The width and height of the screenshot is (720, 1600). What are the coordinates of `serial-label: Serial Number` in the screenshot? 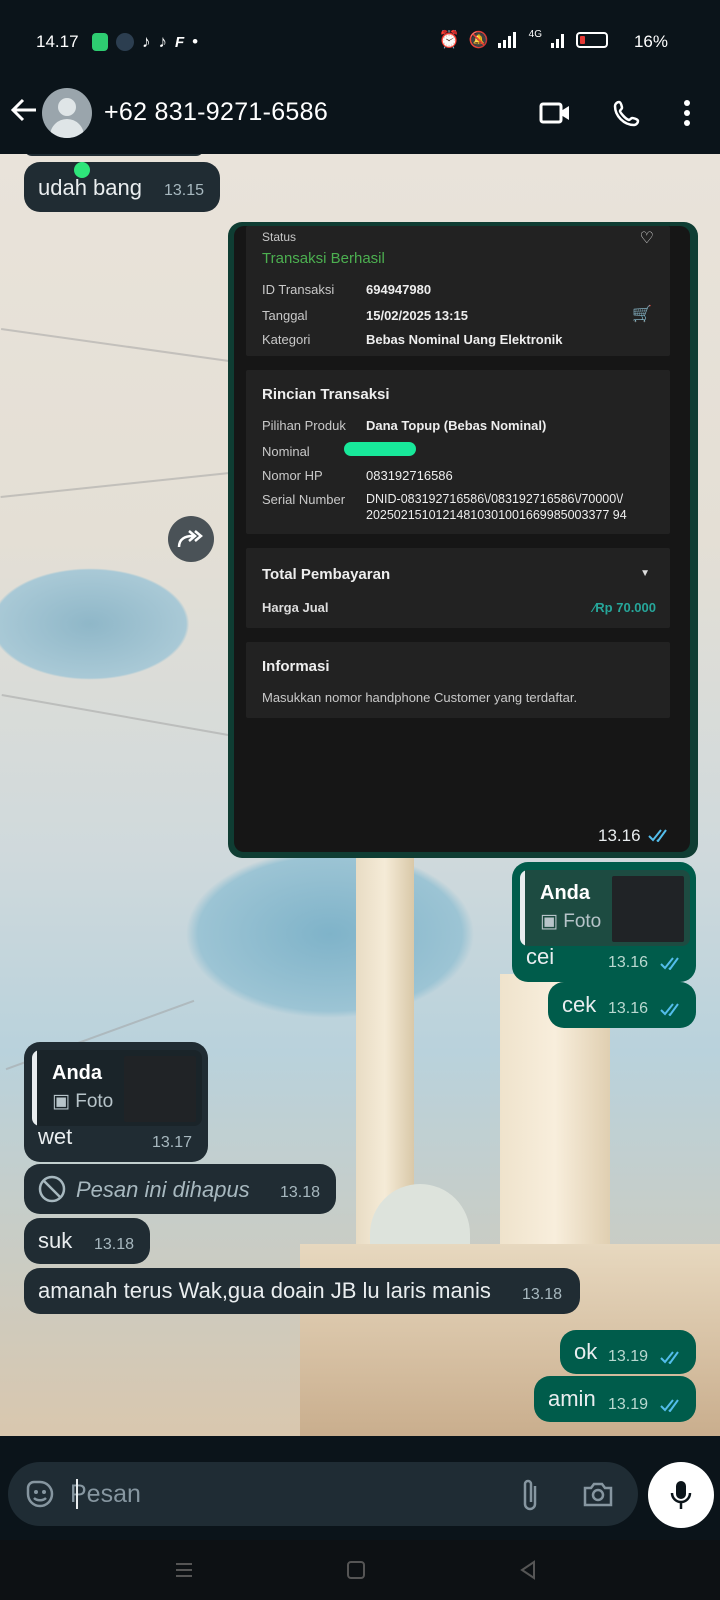 It's located at (304, 499).